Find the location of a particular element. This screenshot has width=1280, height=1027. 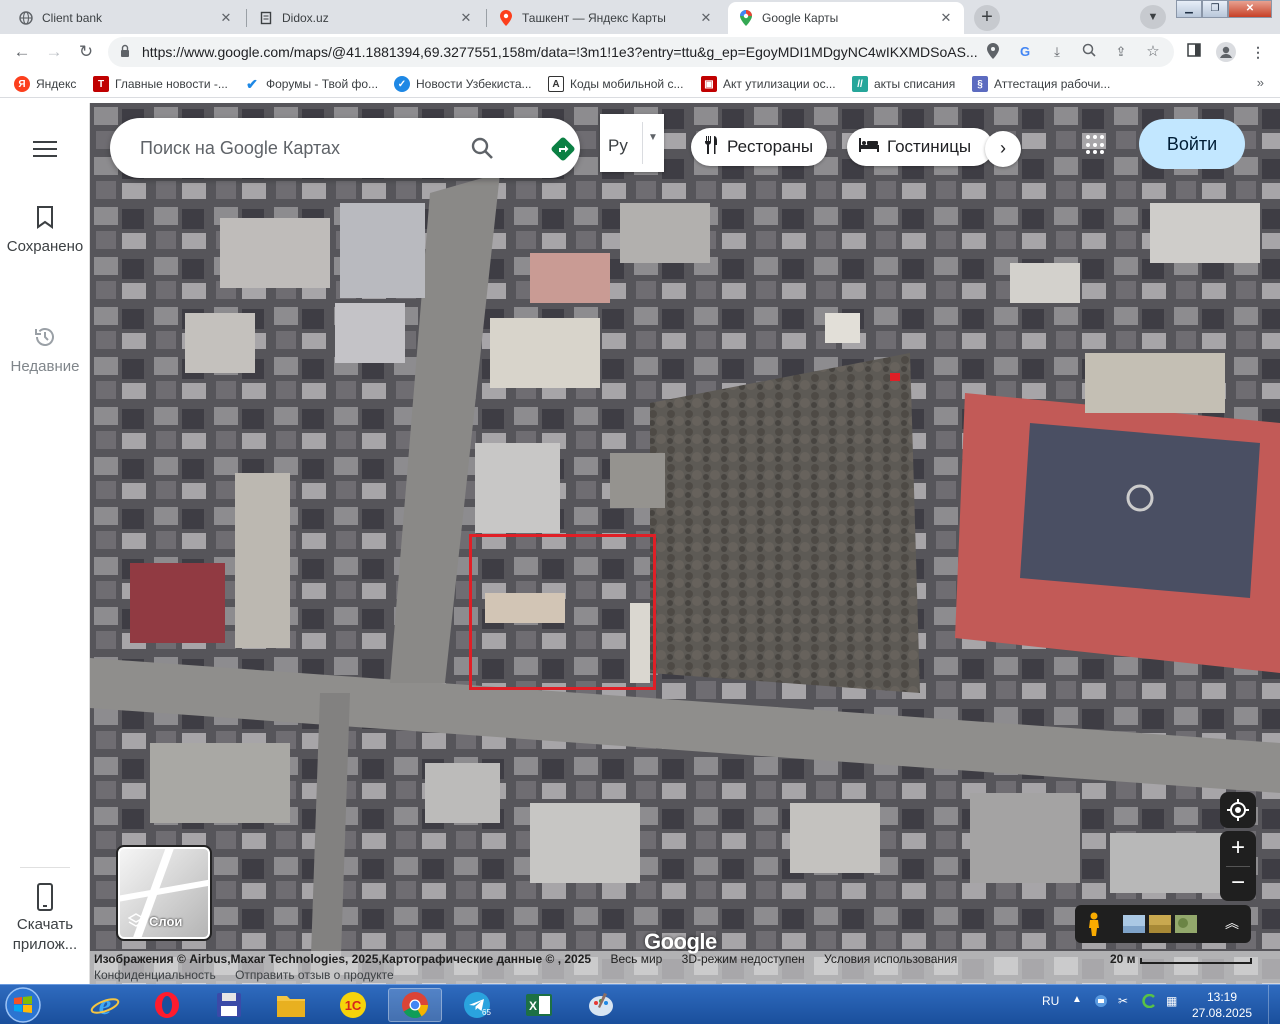

tray-network-icon is located at coordinates (1101, 1002).